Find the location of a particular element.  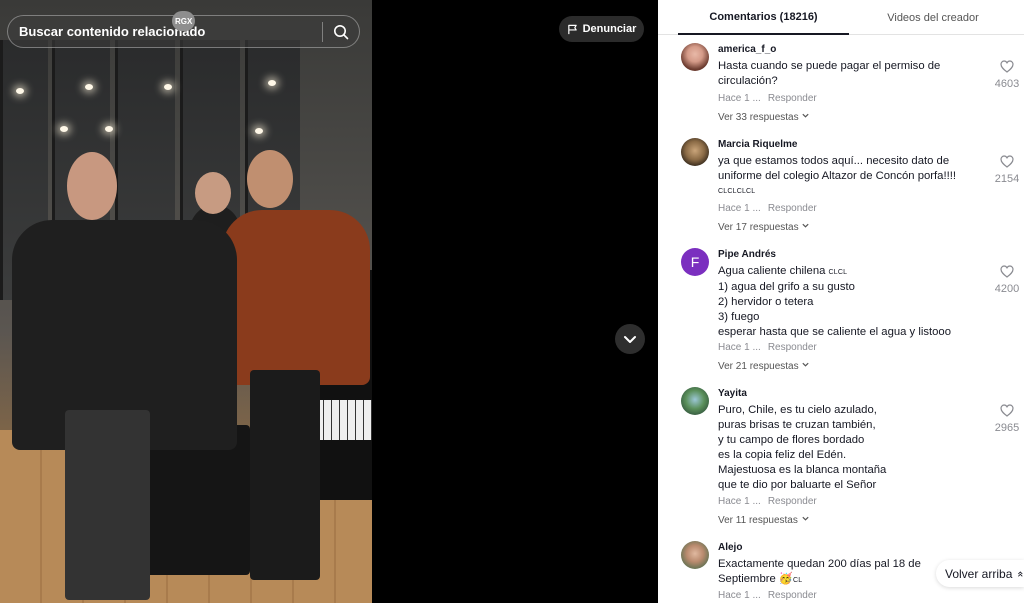

comment-line: Puro, Chile, es tu cielo azulado, is located at coordinates (797, 410).